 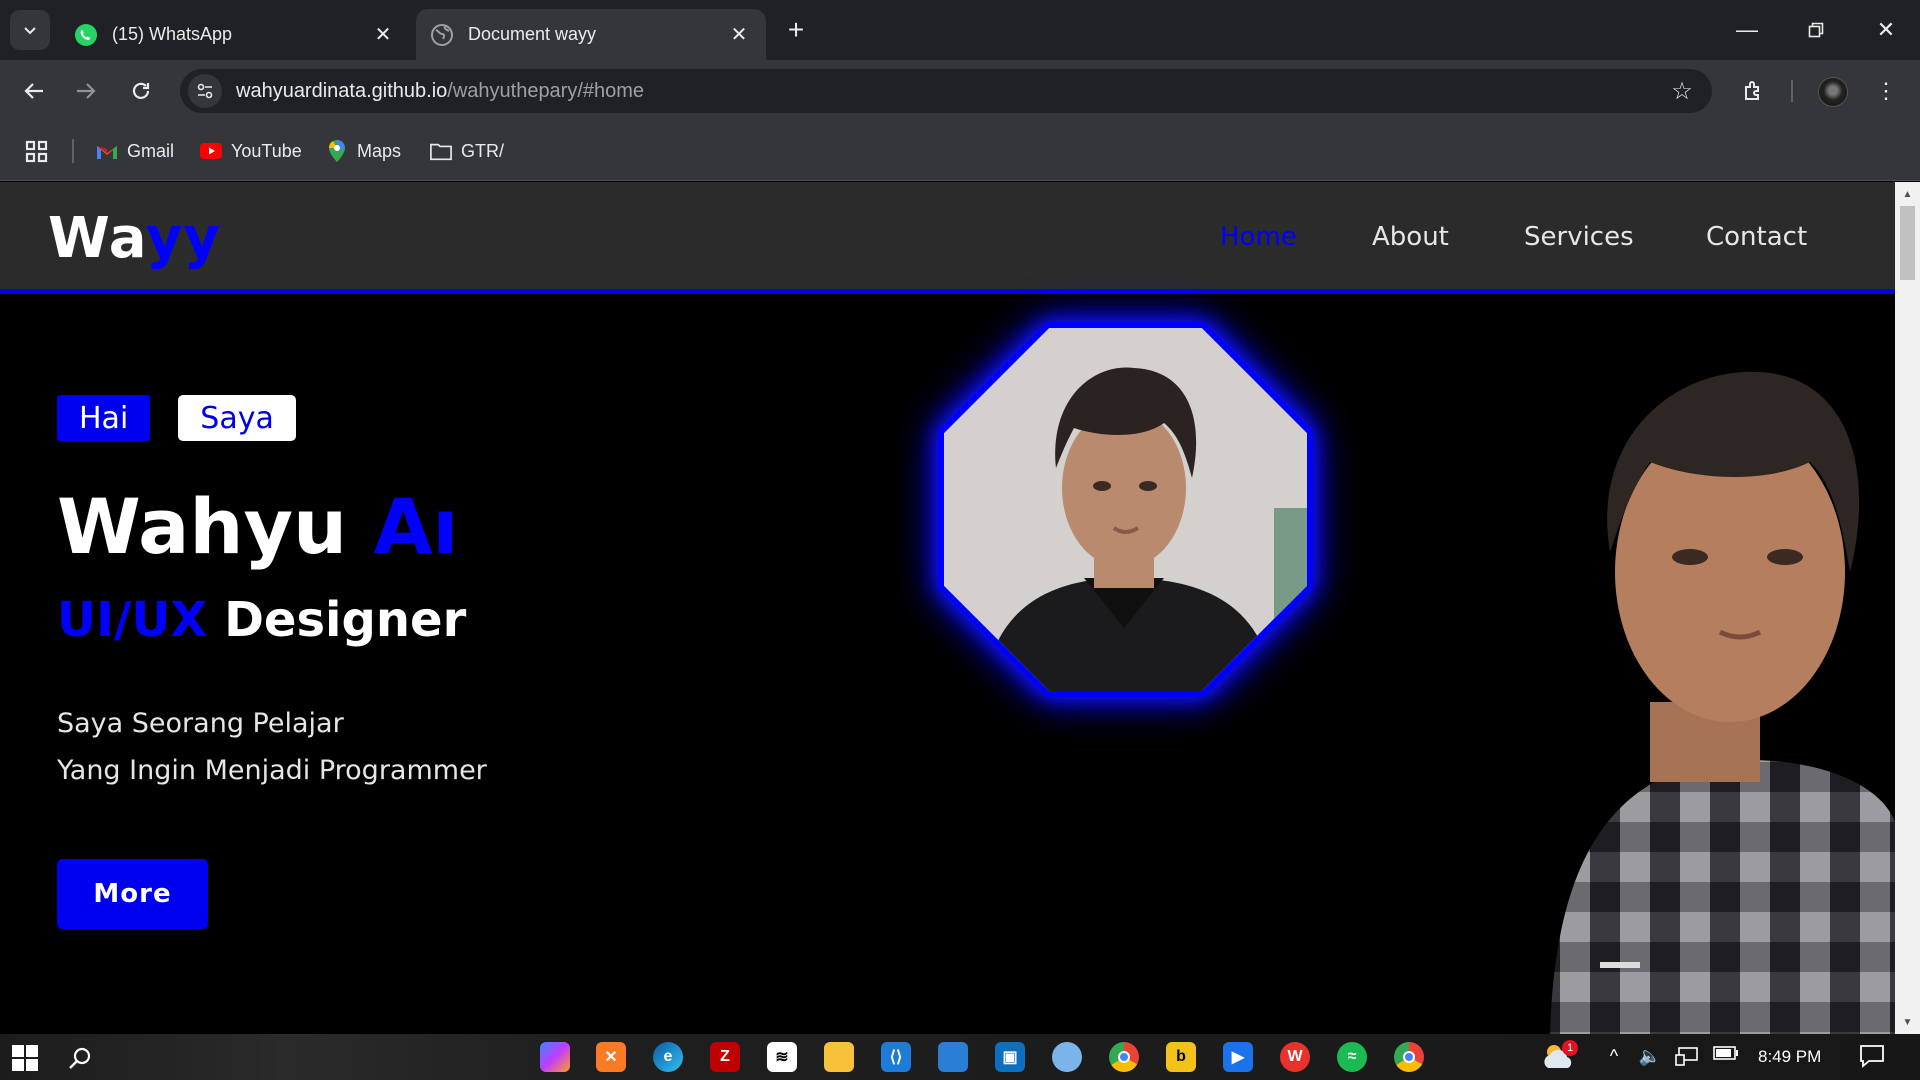 I want to click on hero-name-accent: Ar, so click(x=412, y=526).